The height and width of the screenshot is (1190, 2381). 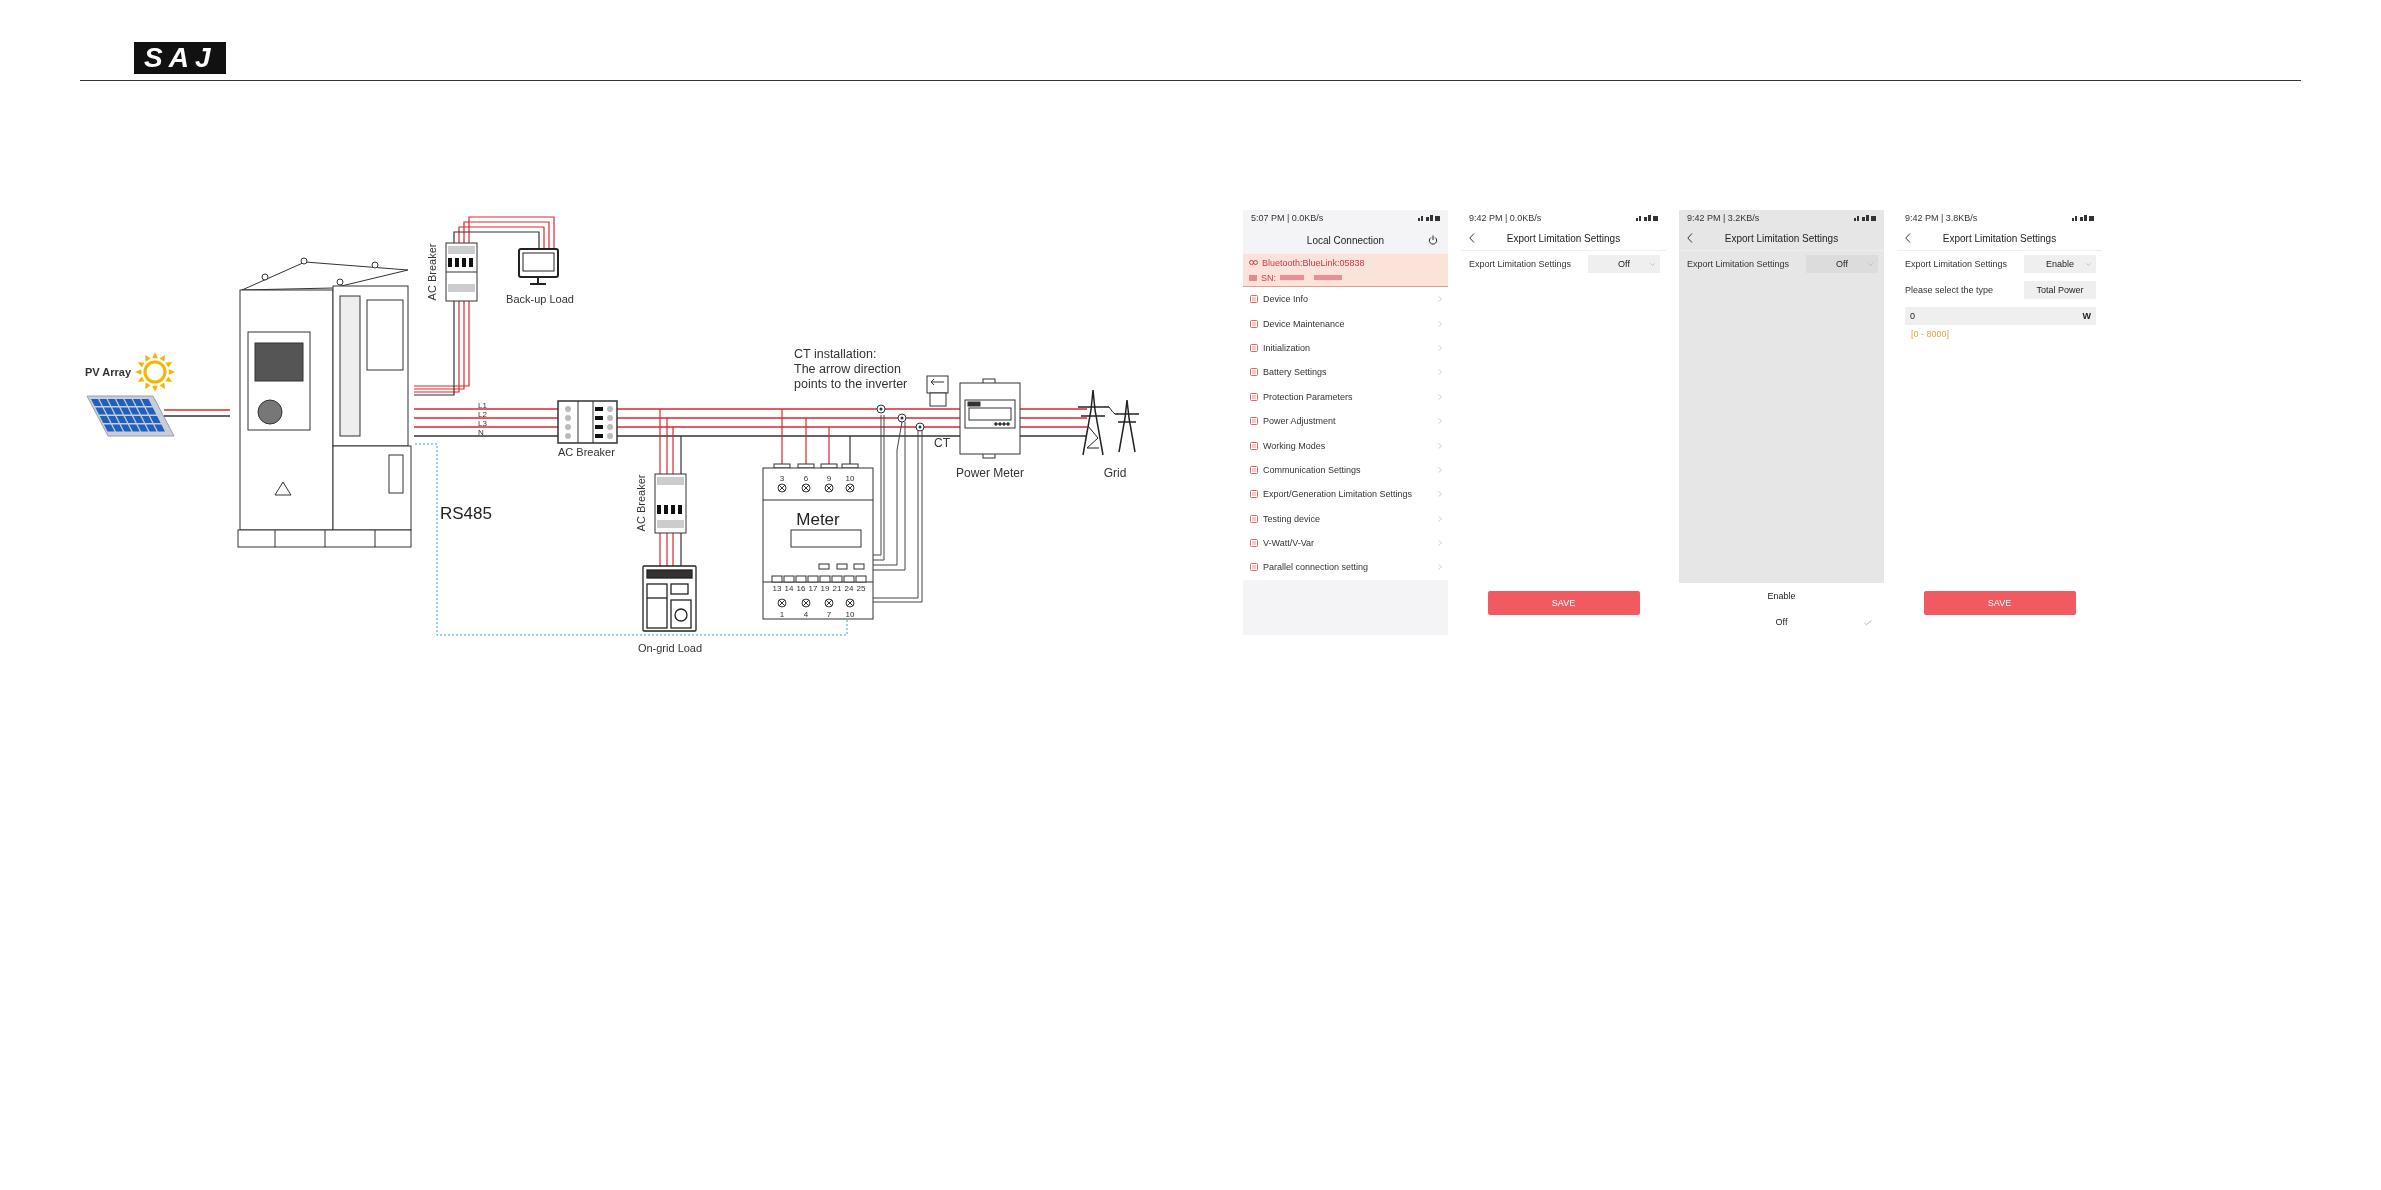 What do you see at coordinates (1433, 240) in the screenshot?
I see `power-icon` at bounding box center [1433, 240].